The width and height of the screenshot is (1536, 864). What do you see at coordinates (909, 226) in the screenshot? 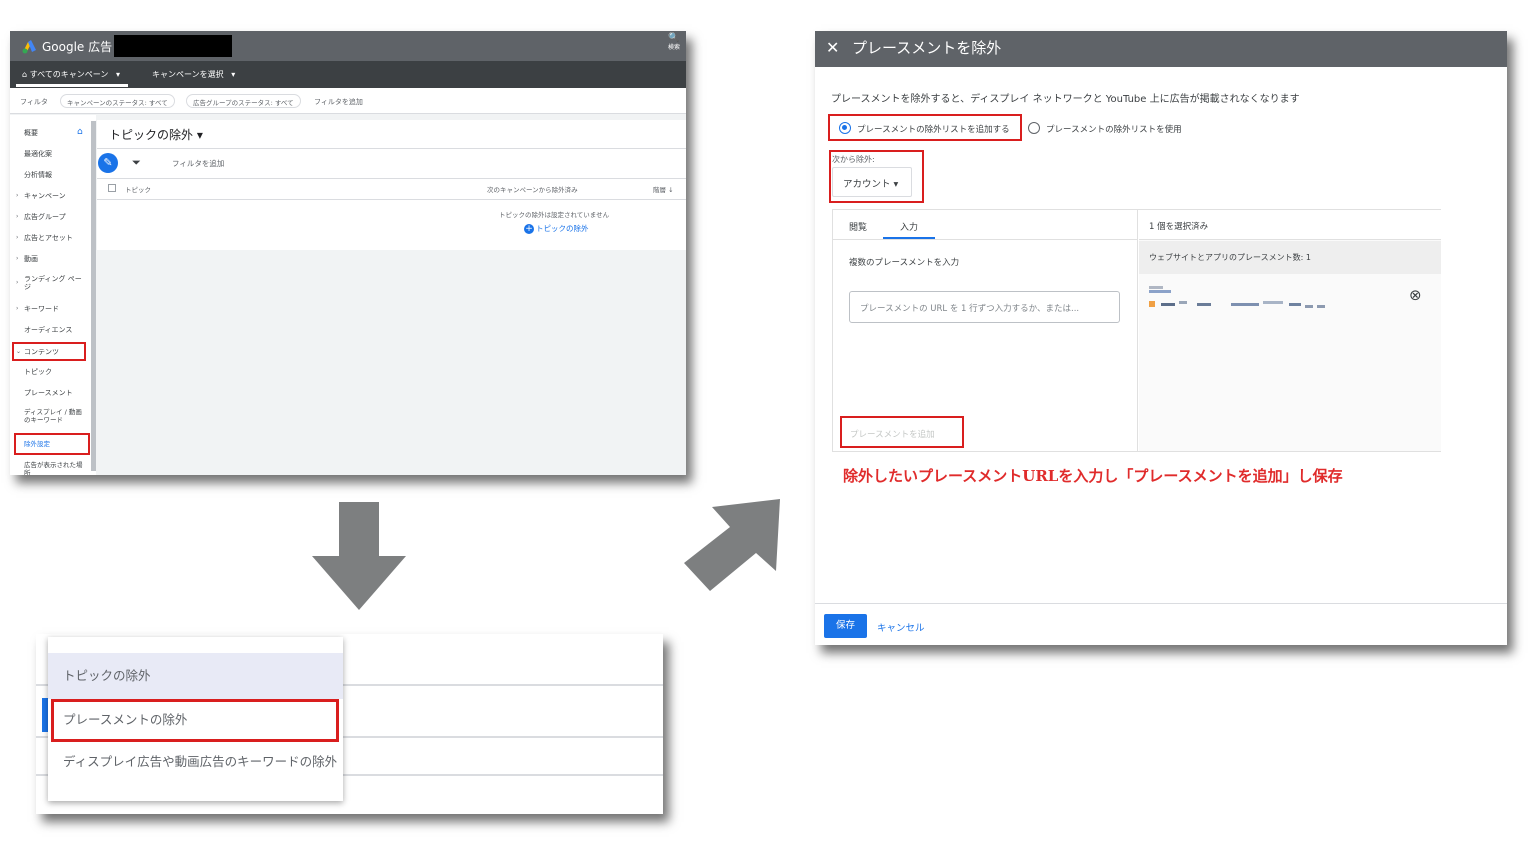
I see `tab-enter: 入力` at bounding box center [909, 226].